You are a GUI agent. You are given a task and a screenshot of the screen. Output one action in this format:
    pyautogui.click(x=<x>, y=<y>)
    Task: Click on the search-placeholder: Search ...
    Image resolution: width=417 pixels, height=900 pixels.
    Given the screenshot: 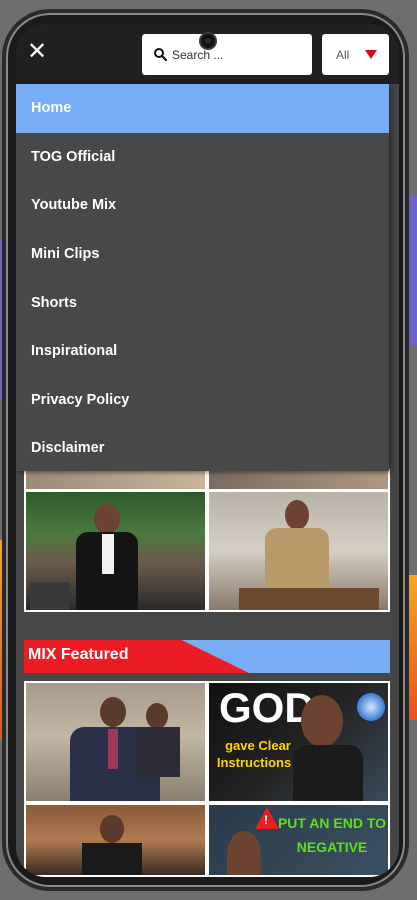 What is the action you would take?
    pyautogui.click(x=198, y=54)
    